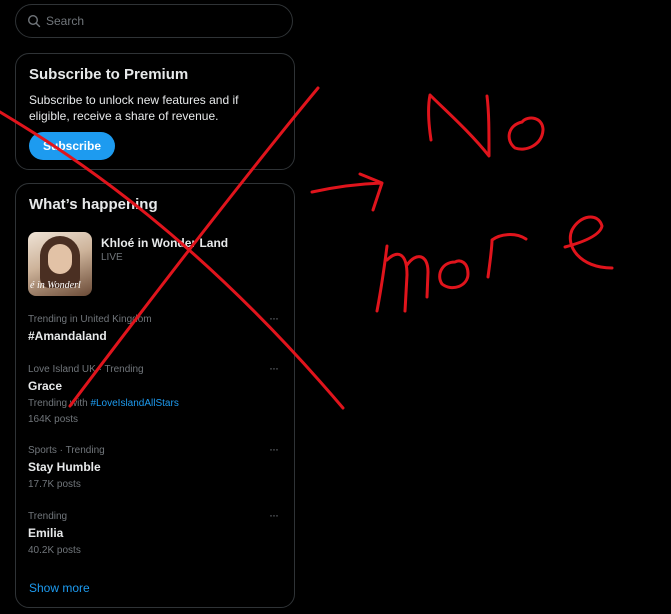 Image resolution: width=671 pixels, height=614 pixels. I want to click on search-bar: Search, so click(154, 21).